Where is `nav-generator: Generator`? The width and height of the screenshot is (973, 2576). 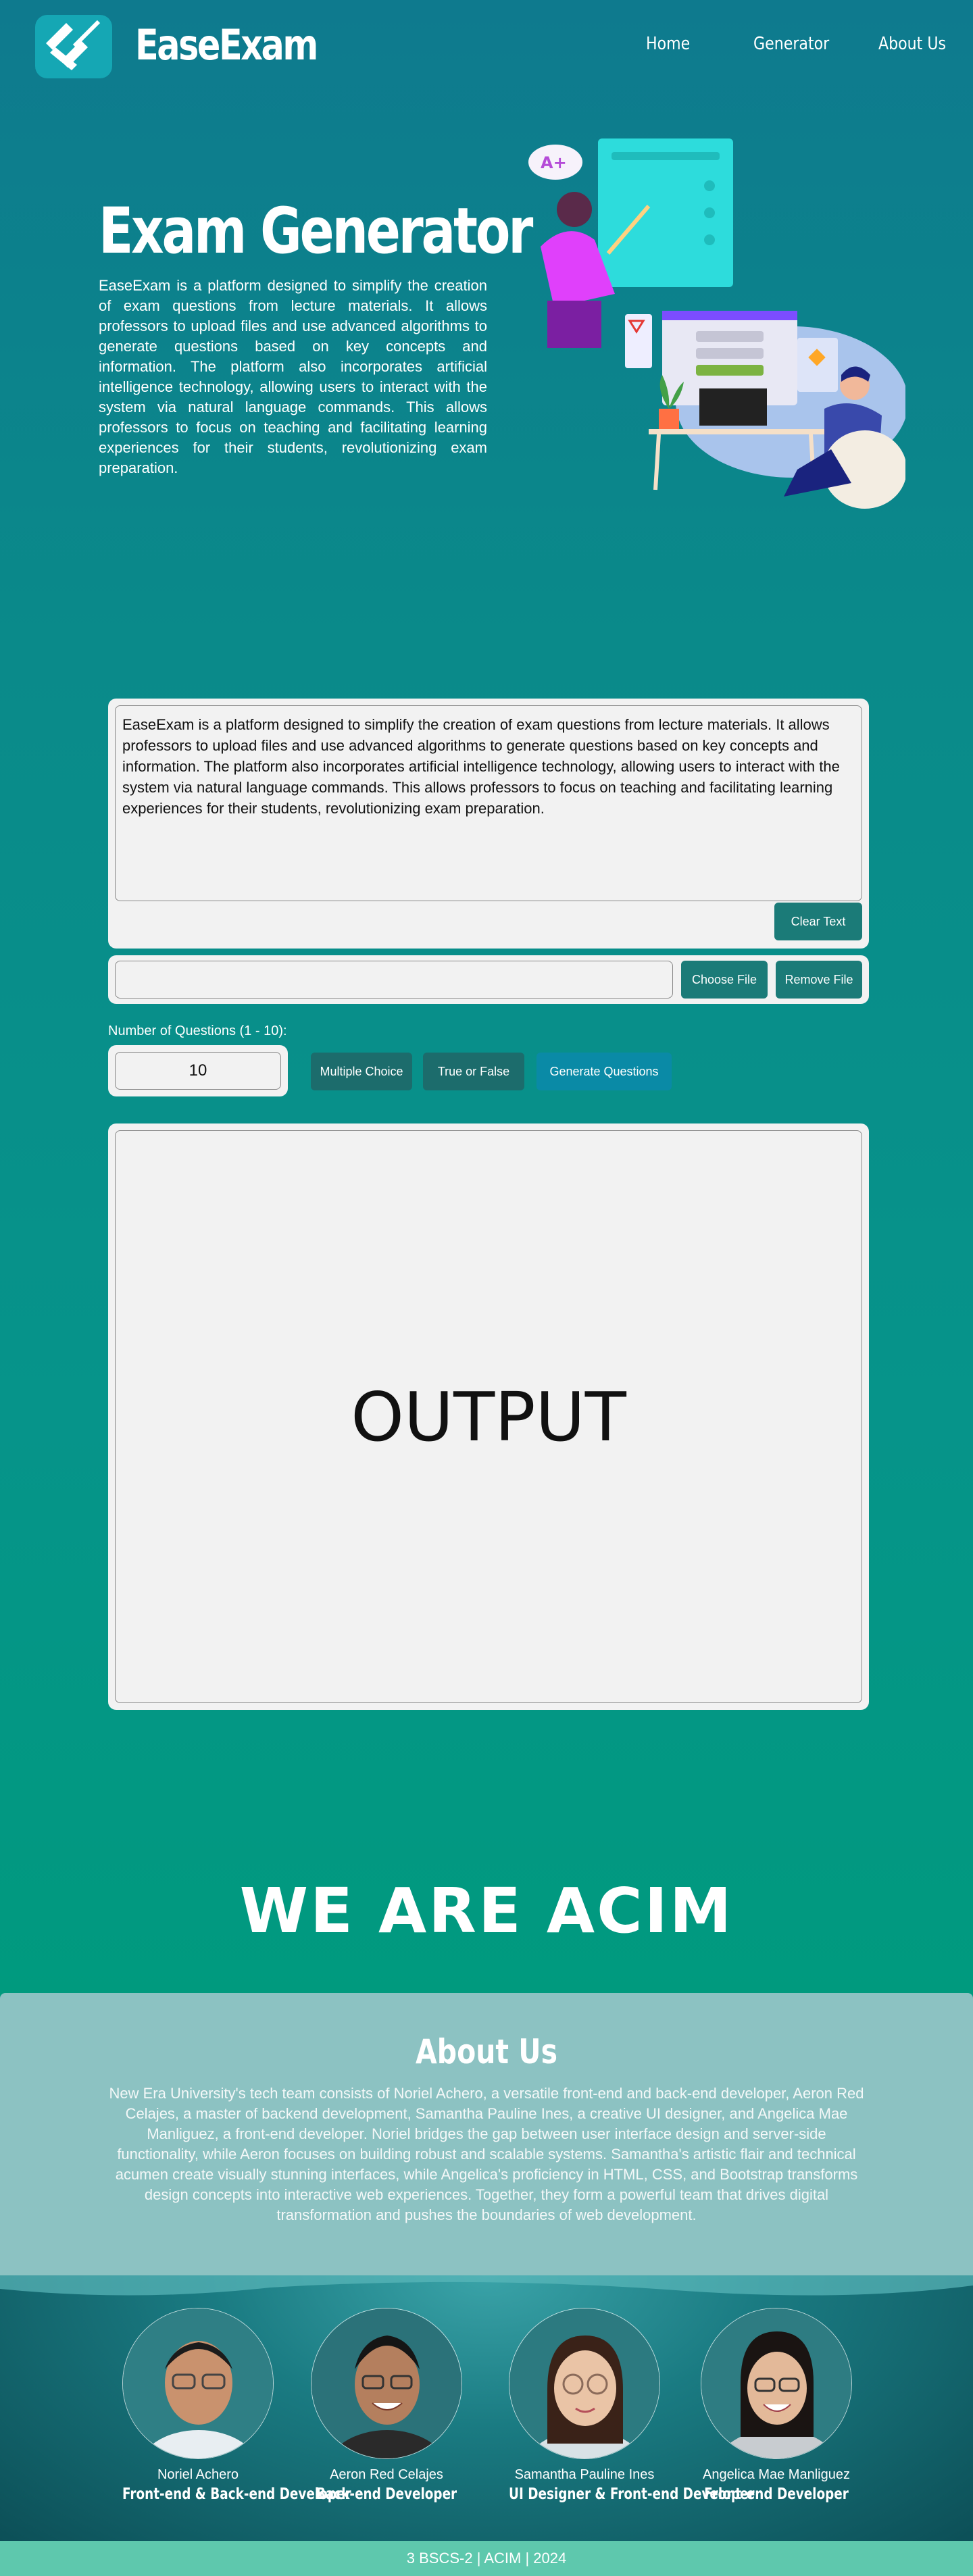
nav-generator: Generator is located at coordinates (791, 44).